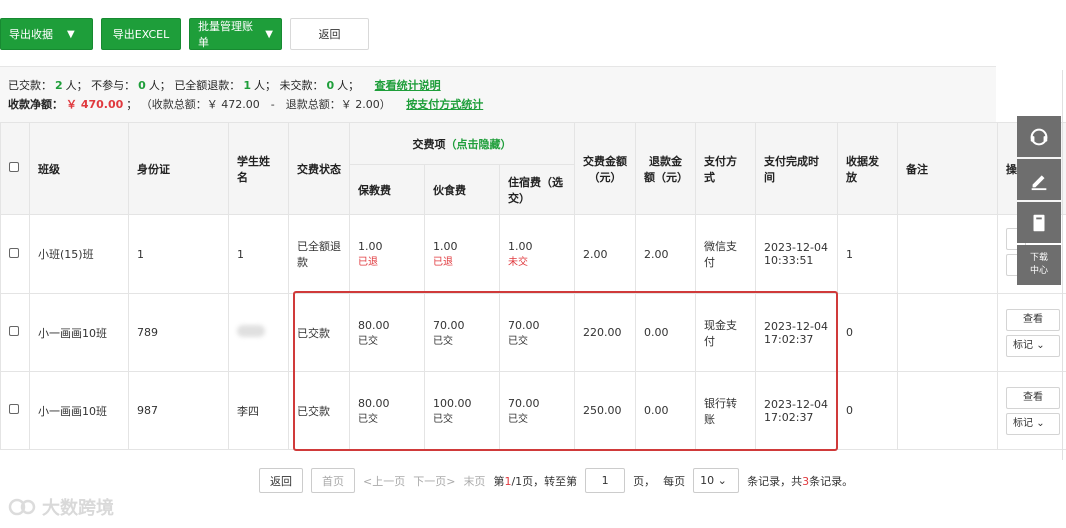 Image resolution: width=1066 pixels, height=528 pixels. I want to click on book-icon, so click(1039, 222).